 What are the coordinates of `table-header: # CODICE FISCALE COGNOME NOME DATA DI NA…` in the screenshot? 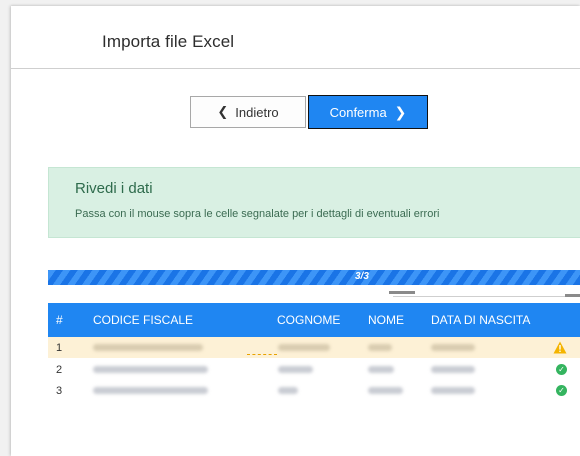 It's located at (314, 320).